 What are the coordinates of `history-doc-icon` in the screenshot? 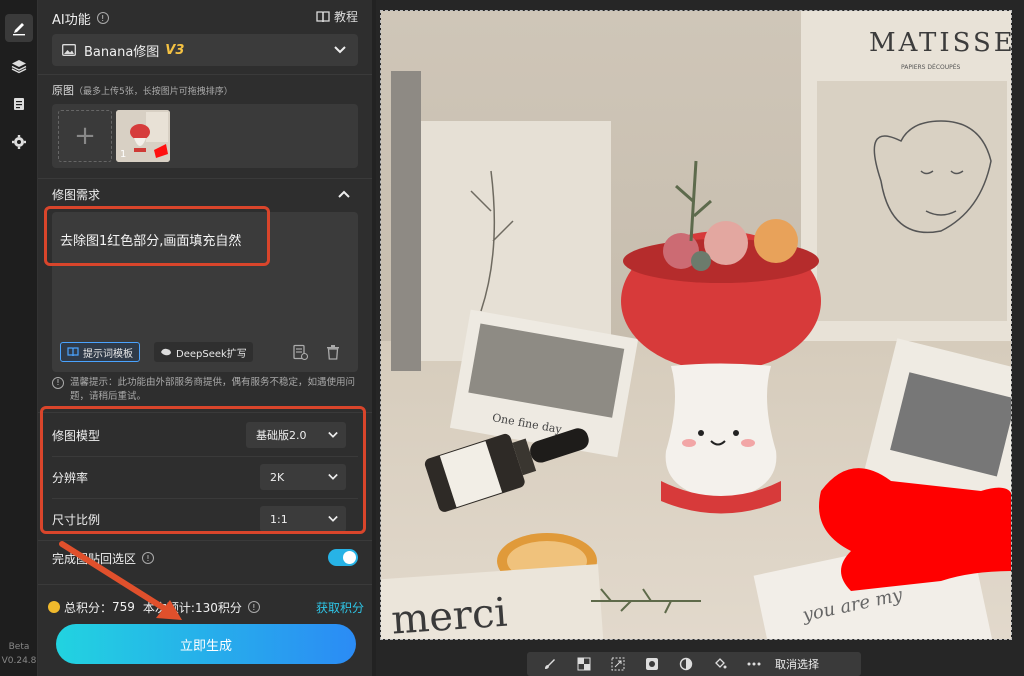 It's located at (300, 352).